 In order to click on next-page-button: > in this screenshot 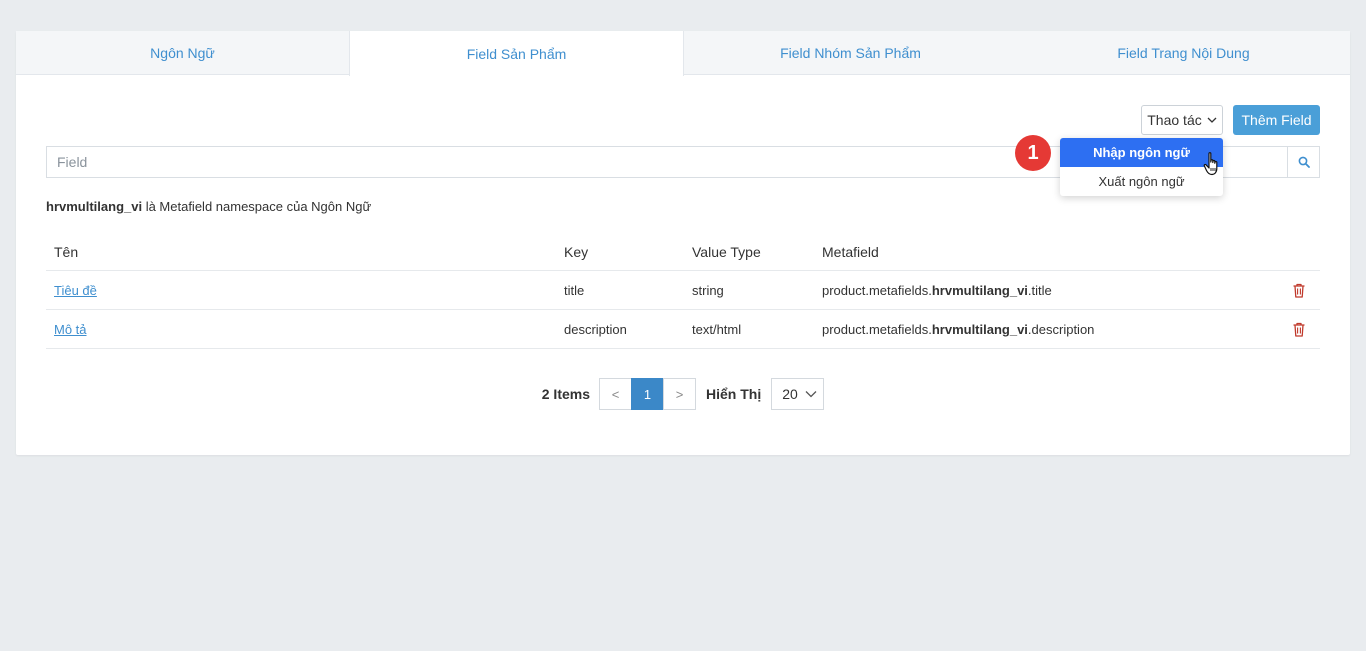, I will do `click(679, 394)`.